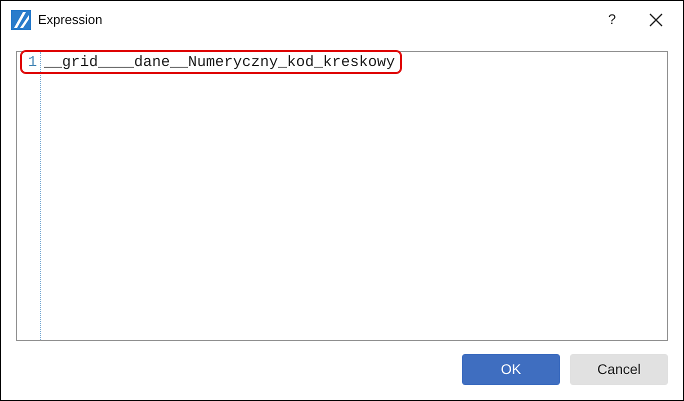 Image resolution: width=684 pixels, height=401 pixels. What do you see at coordinates (656, 19) in the screenshot?
I see `close-icon` at bounding box center [656, 19].